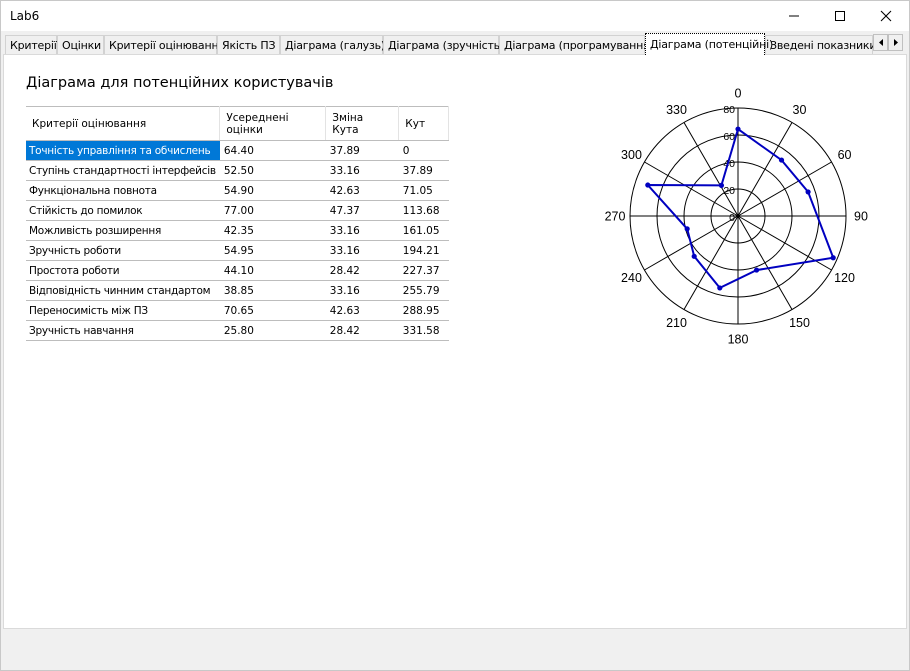 The width and height of the screenshot is (910, 671). Describe the element at coordinates (123, 210) in the screenshot. I see `cell-criterion: Стійкість до помилок` at that location.